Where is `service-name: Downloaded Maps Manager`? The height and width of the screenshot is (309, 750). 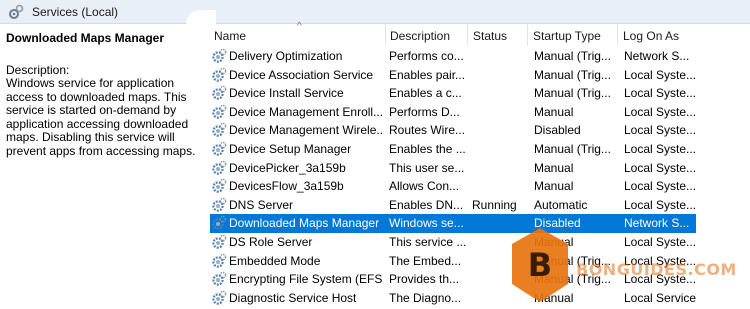 service-name: Downloaded Maps Manager is located at coordinates (304, 223).